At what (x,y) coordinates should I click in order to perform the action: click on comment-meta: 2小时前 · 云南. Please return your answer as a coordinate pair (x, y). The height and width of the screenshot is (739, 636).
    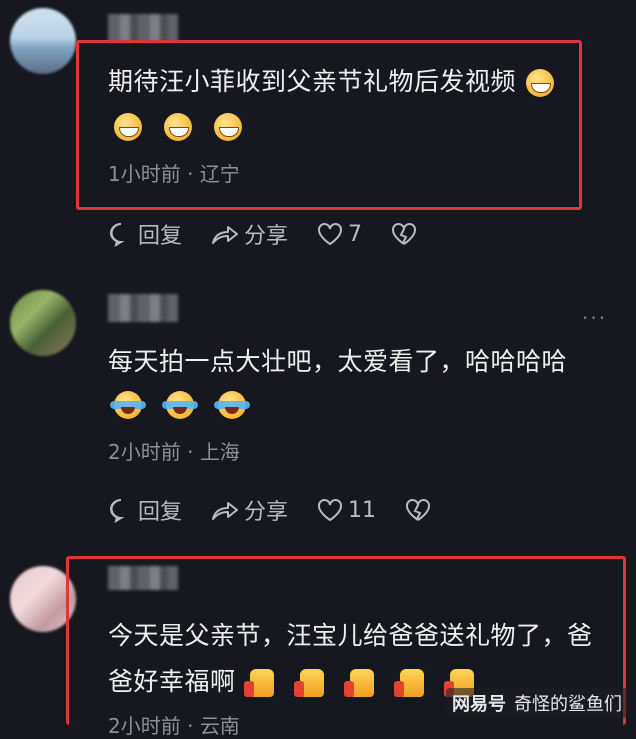
    Looking at the image, I should click on (174, 726).